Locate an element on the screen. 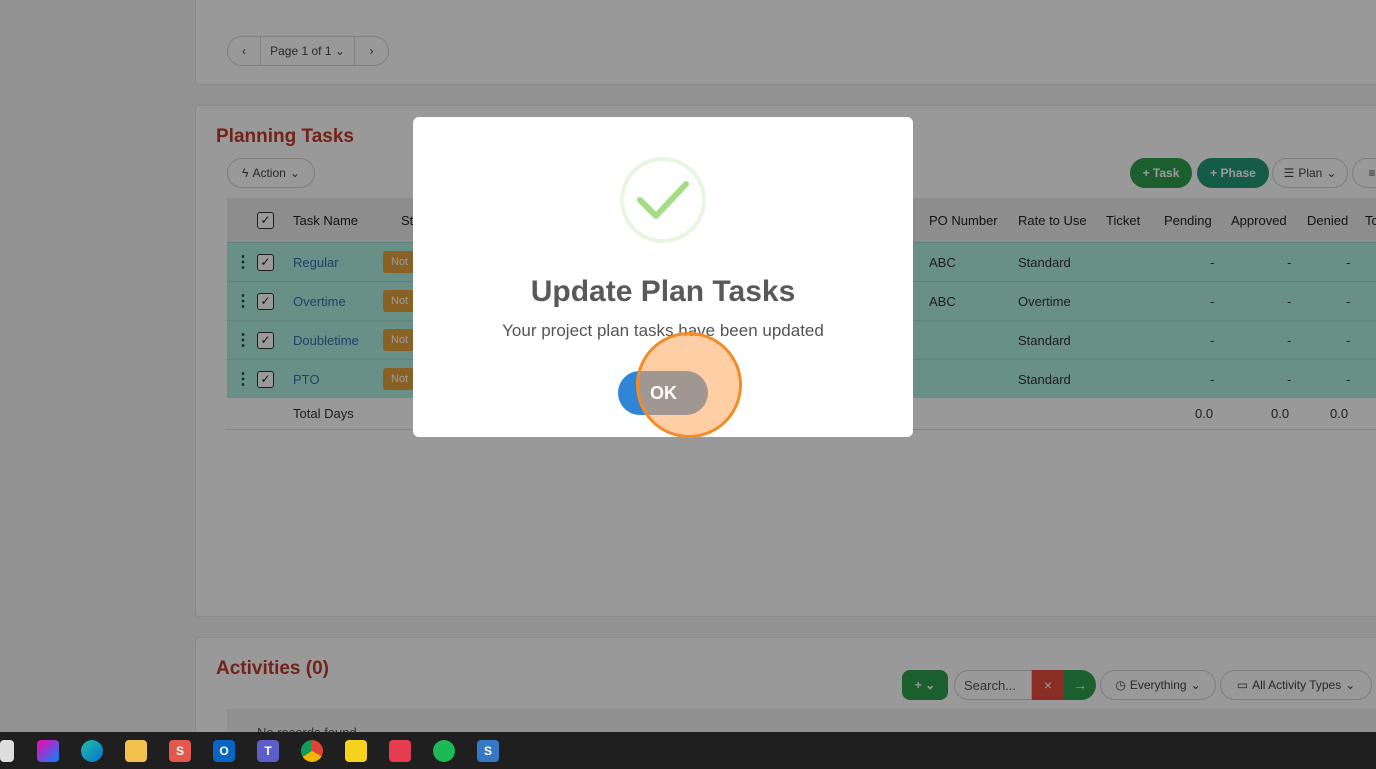  dialog-title: Update Plan Tasks is located at coordinates (663, 291).